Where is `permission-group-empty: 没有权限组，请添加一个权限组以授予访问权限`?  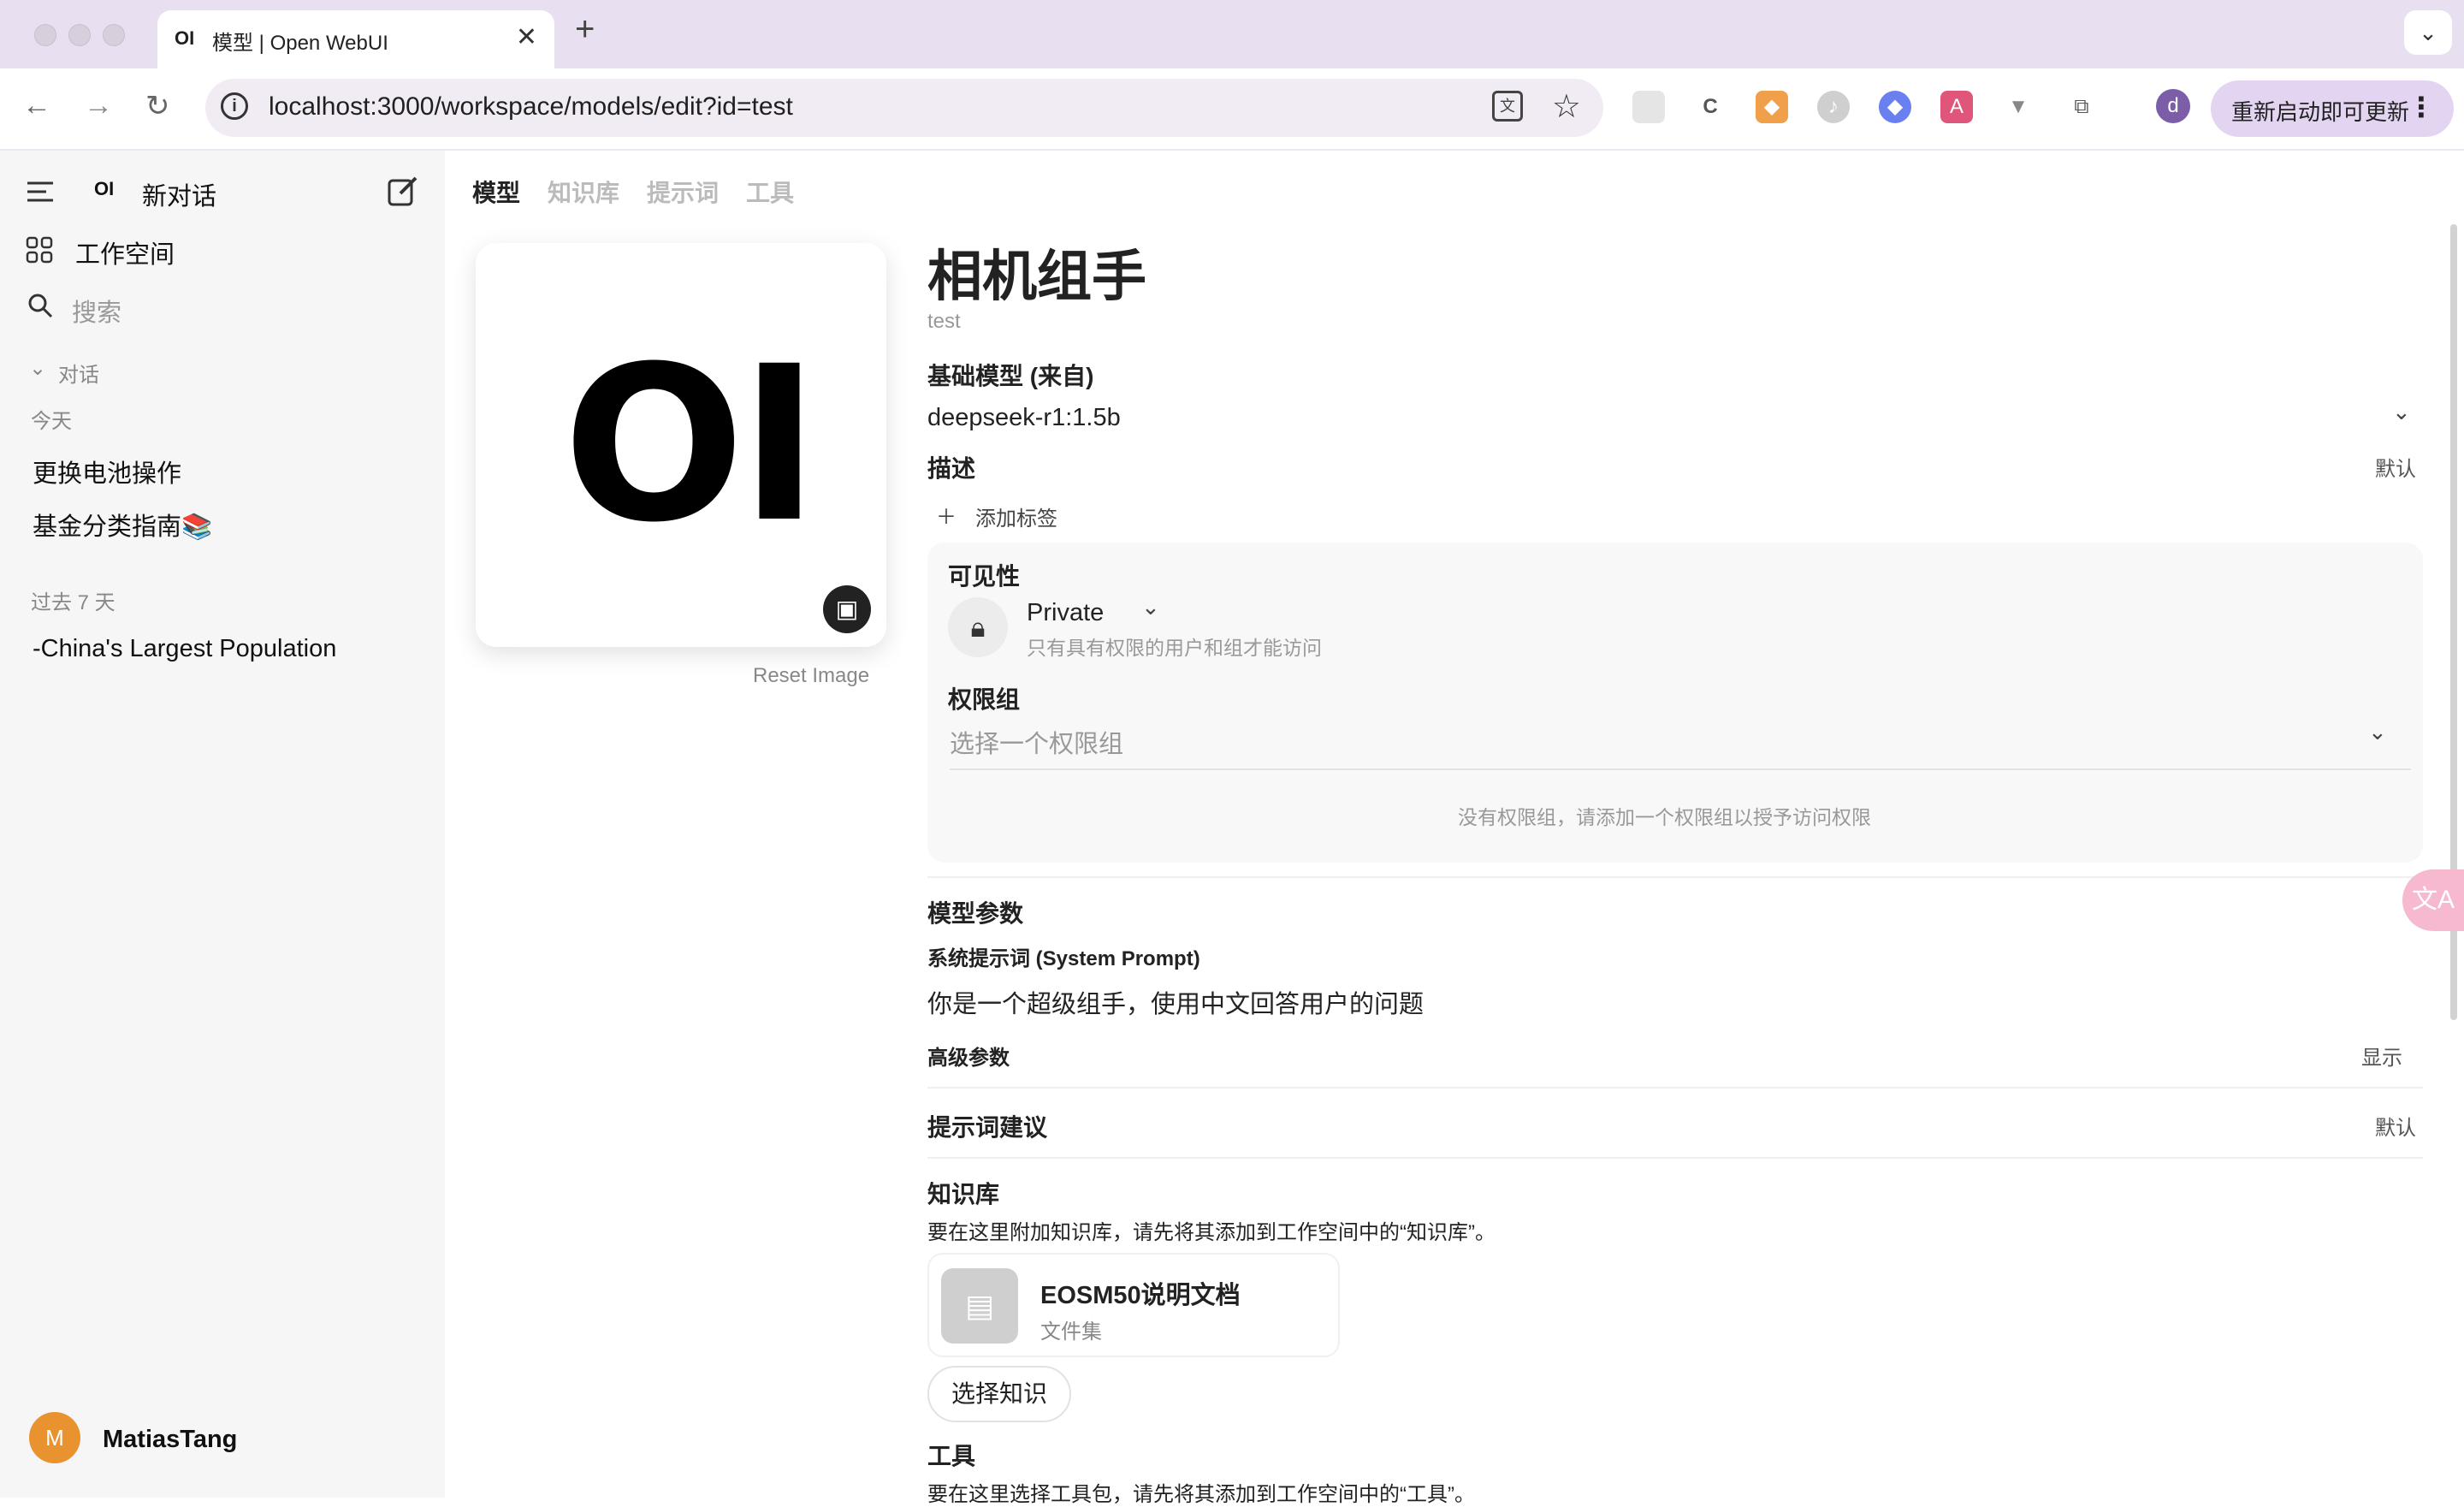 permission-group-empty: 没有权限组，请添加一个权限组以授予访问权限 is located at coordinates (1664, 817).